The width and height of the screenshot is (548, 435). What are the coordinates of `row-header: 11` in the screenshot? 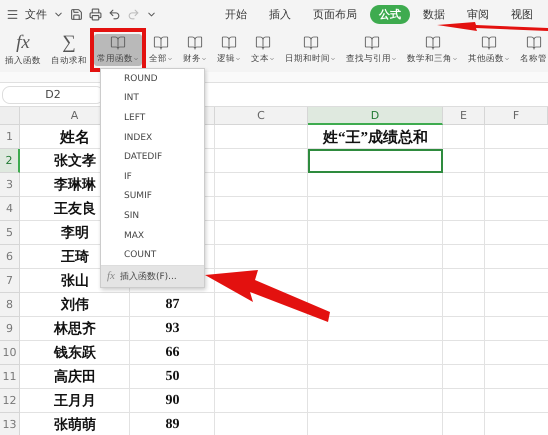 It's located at (10, 377).